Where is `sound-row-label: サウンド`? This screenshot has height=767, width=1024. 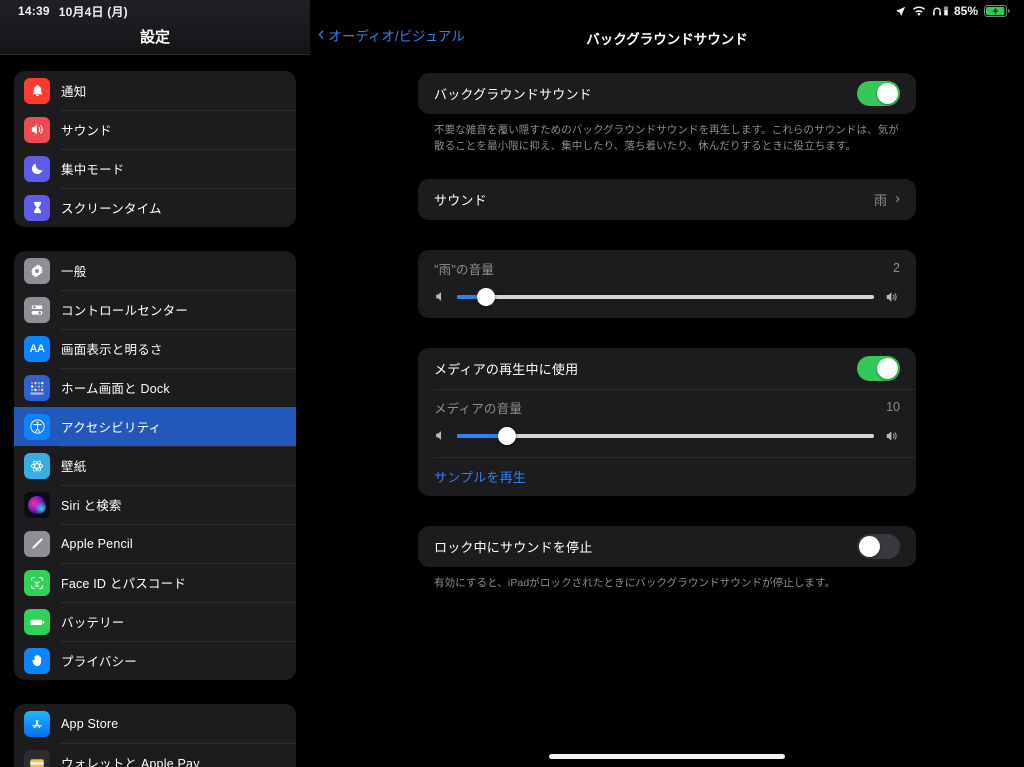
sound-row-label: サウンド is located at coordinates (460, 200).